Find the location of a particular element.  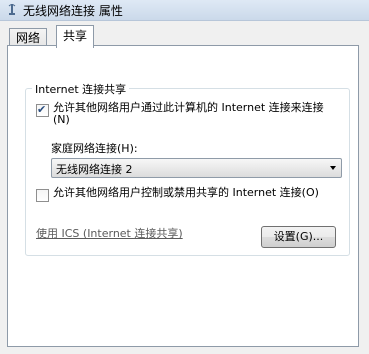

ics-help-link: 使用 ICS (Internet 连接共享) is located at coordinates (109, 233).